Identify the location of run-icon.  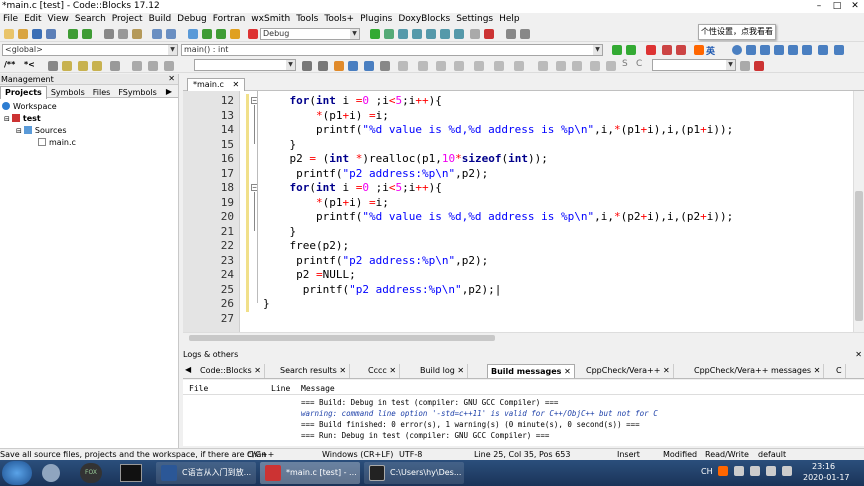
(221, 34).